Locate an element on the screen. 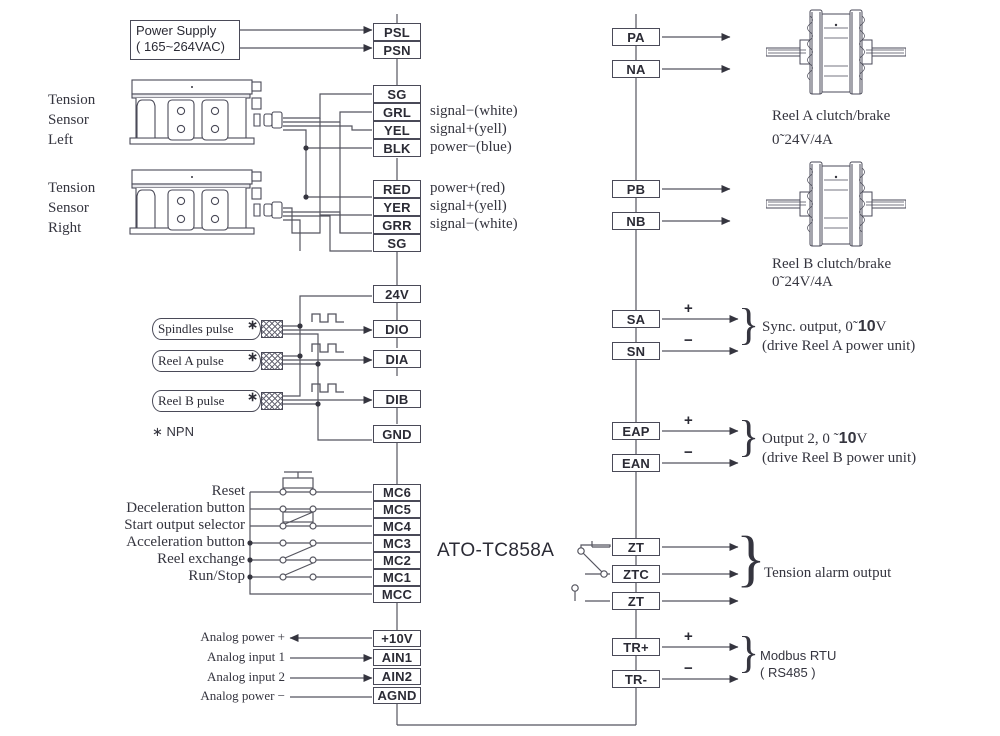 Image resolution: width=1000 pixels, height=736 pixels. pulse-sensor-reel-a: Reel A pulse ∗ is located at coordinates (217, 360).